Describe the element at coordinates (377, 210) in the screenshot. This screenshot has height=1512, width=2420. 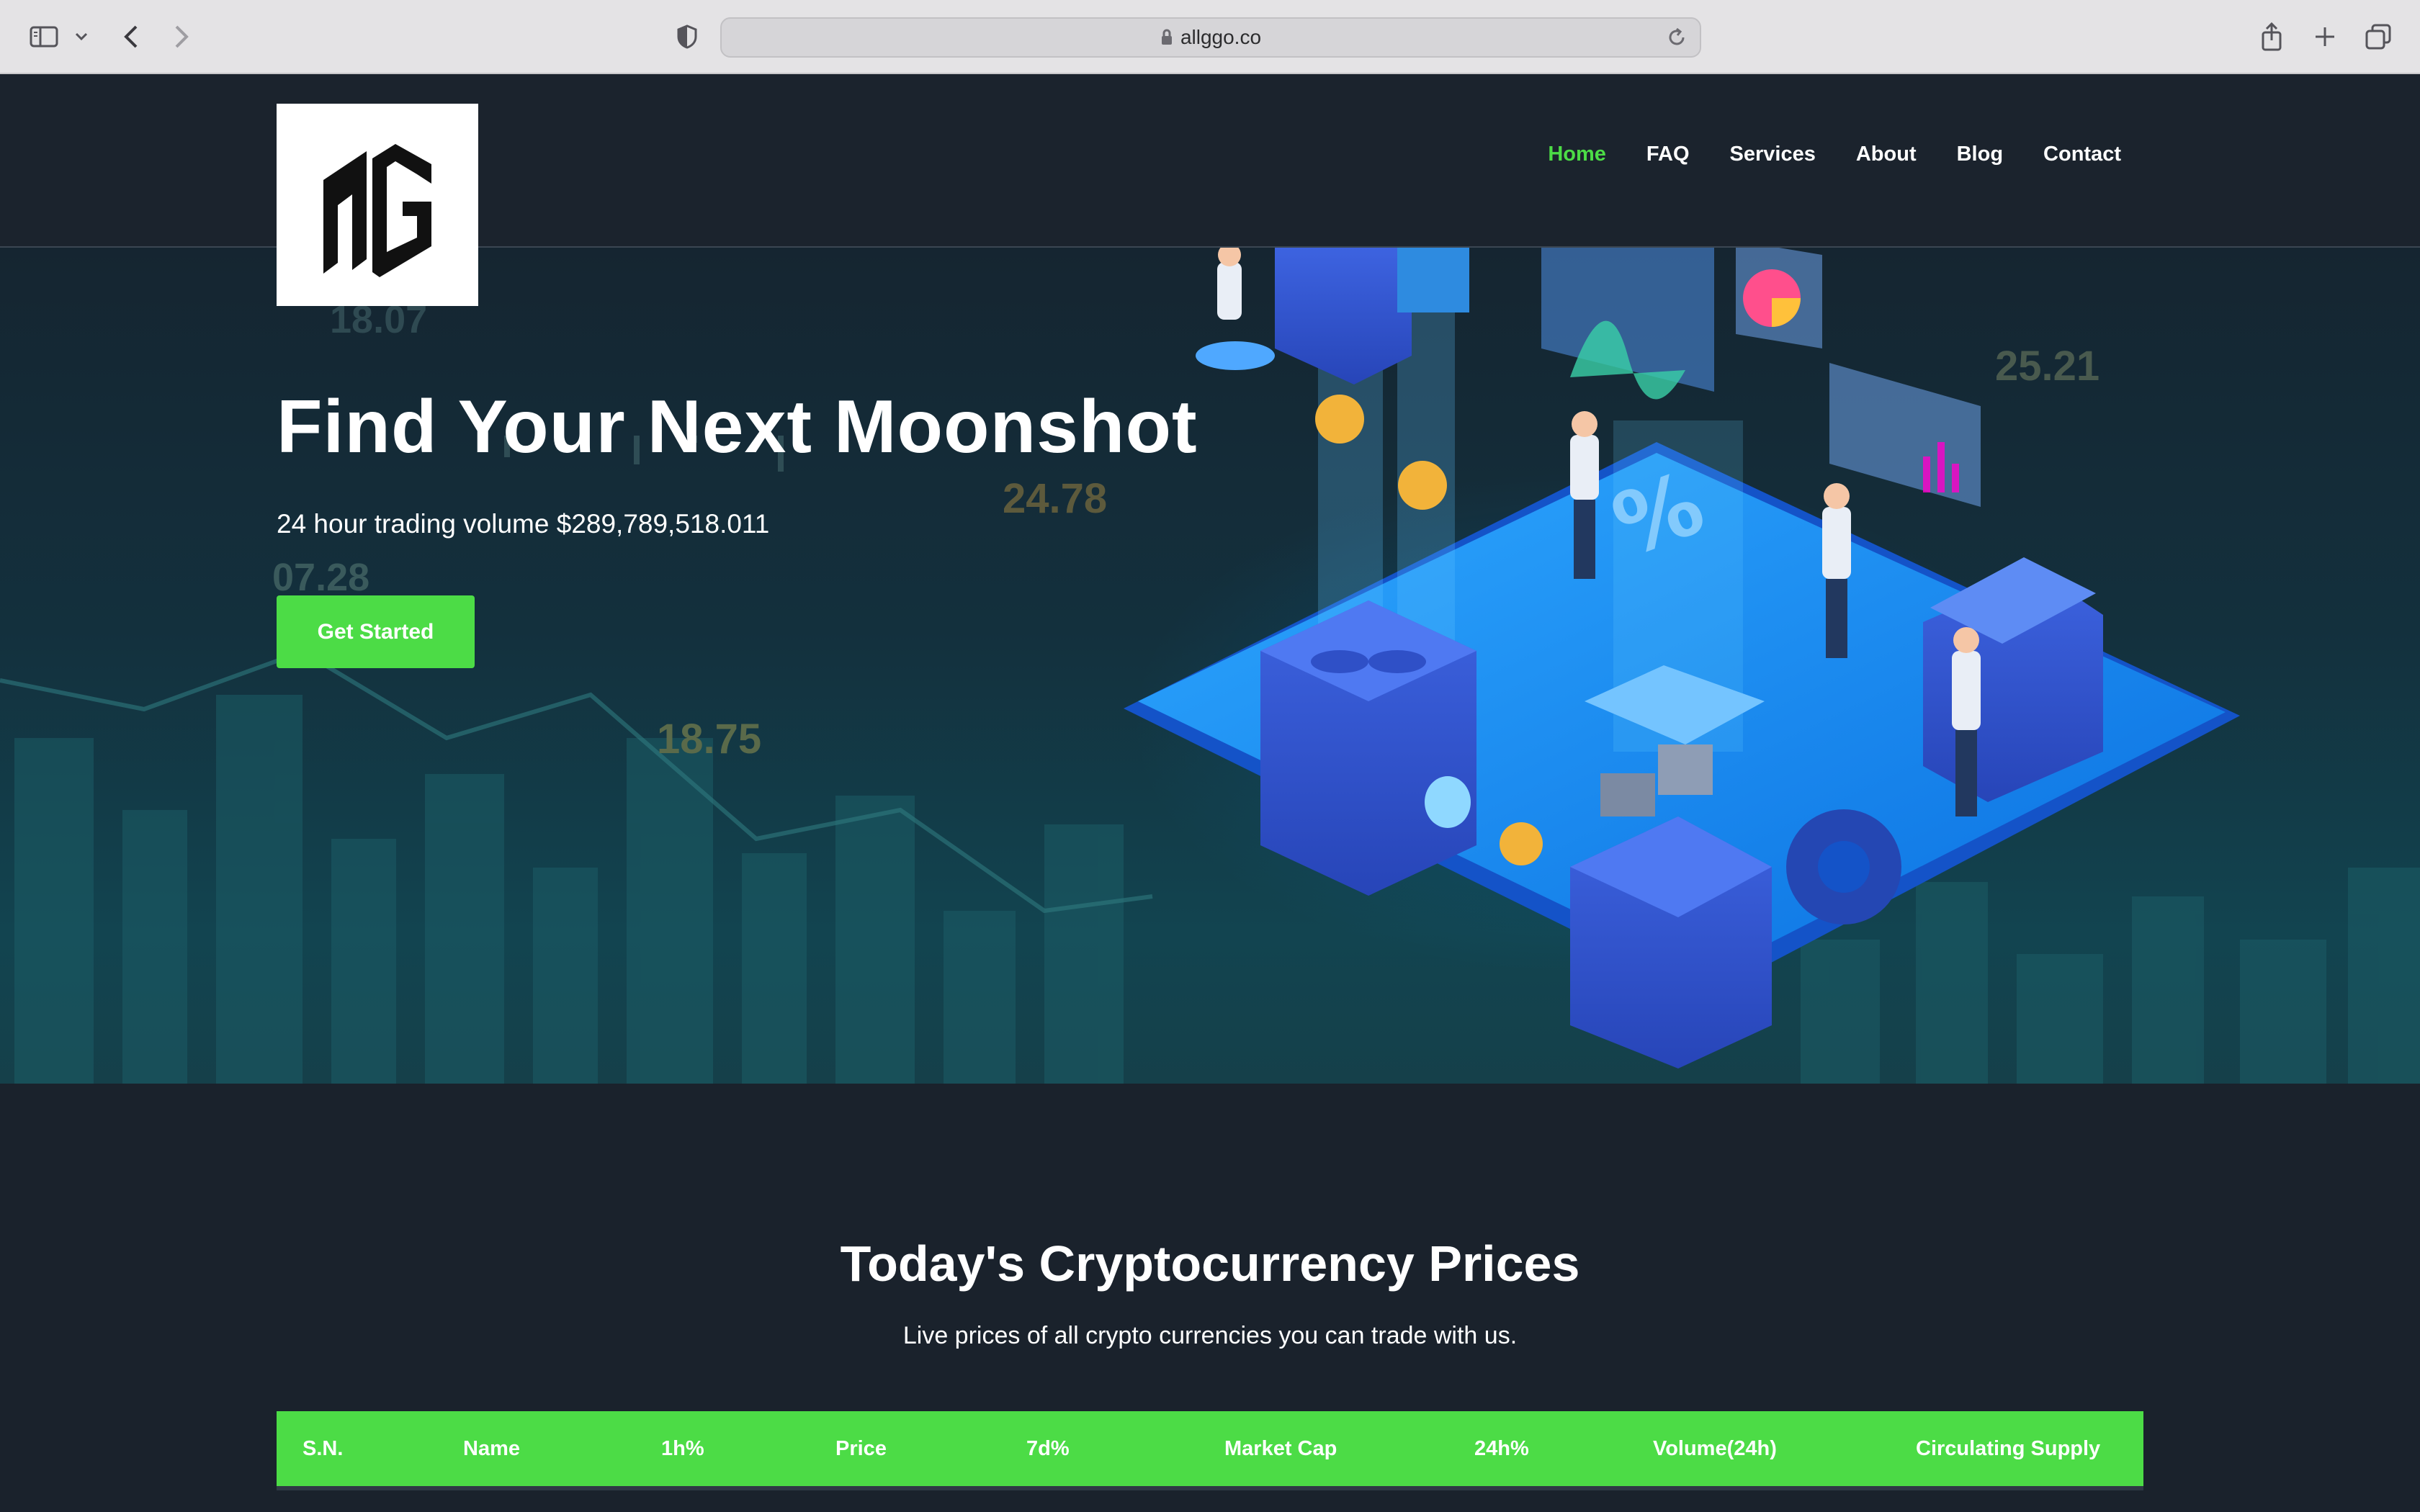
I see `ag-logo-mark` at that location.